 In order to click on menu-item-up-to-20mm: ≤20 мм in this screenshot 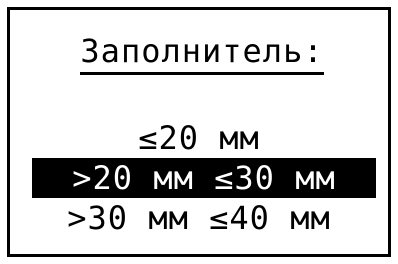, I will do `click(199, 138)`.